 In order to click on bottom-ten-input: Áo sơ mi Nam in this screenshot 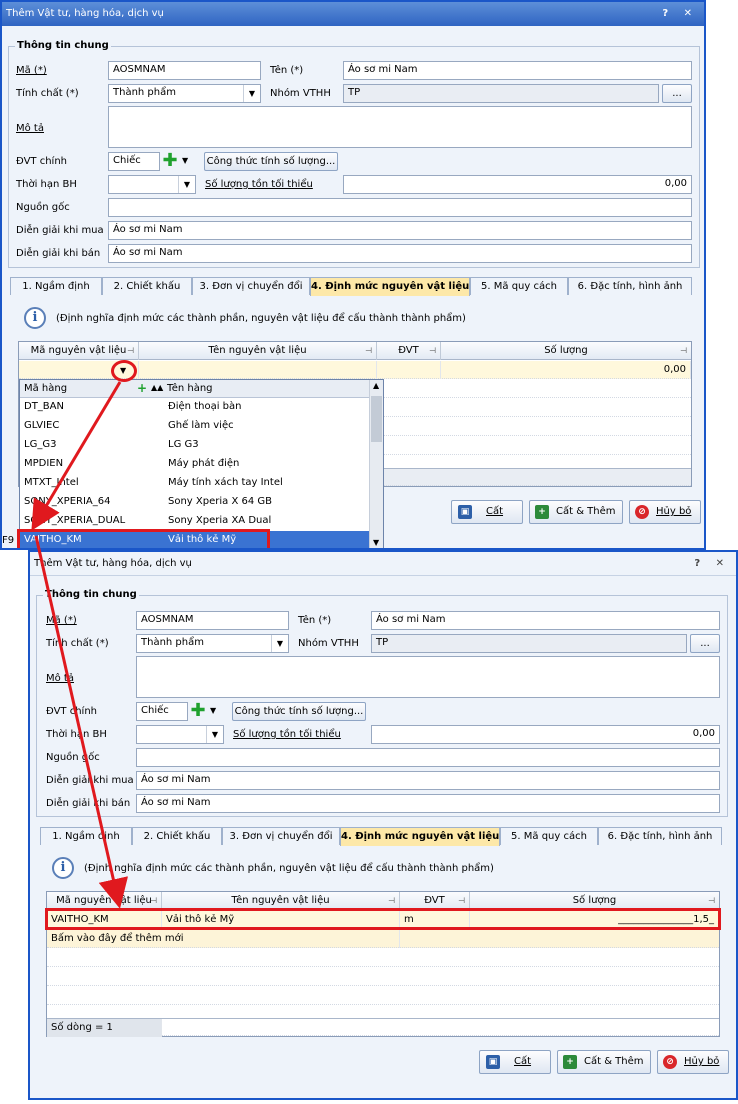, I will do `click(545, 620)`.